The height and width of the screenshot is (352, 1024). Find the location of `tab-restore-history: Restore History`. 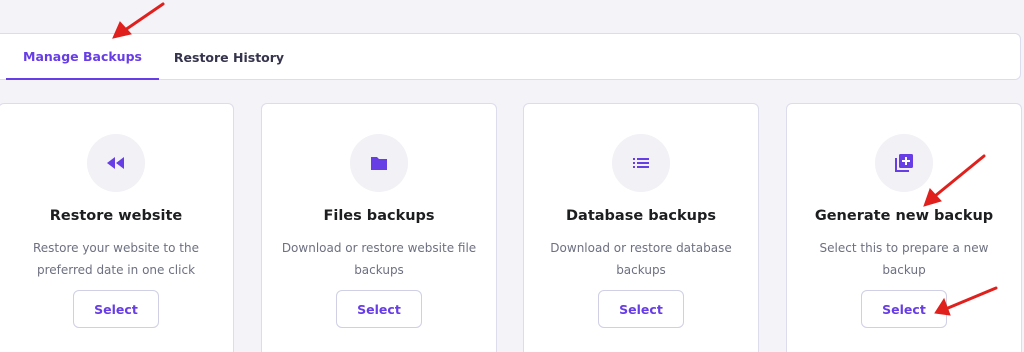

tab-restore-history: Restore History is located at coordinates (229, 57).